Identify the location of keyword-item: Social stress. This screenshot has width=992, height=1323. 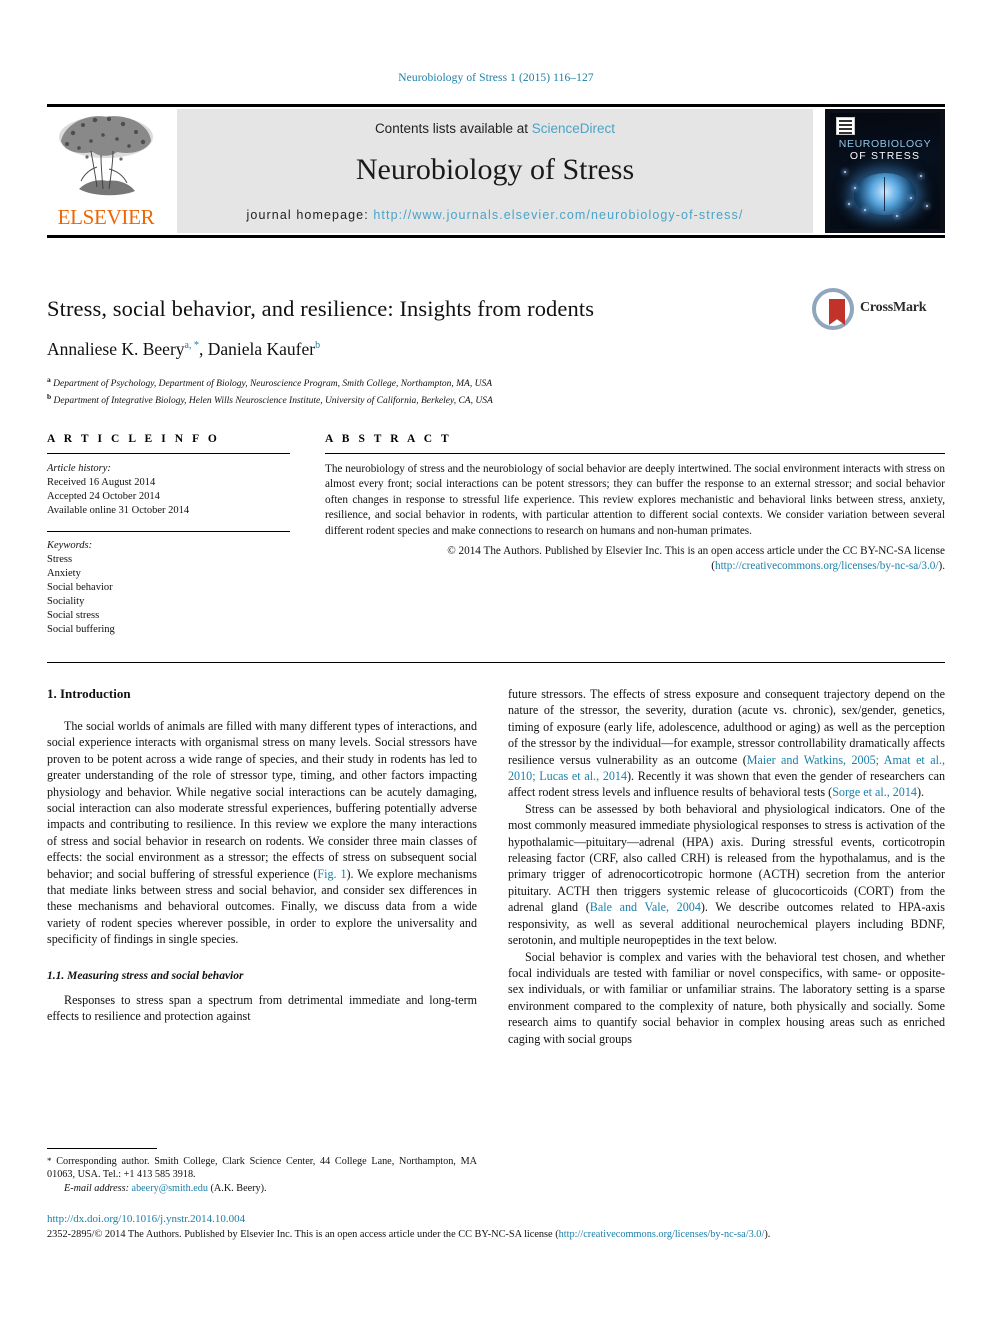
(73, 615).